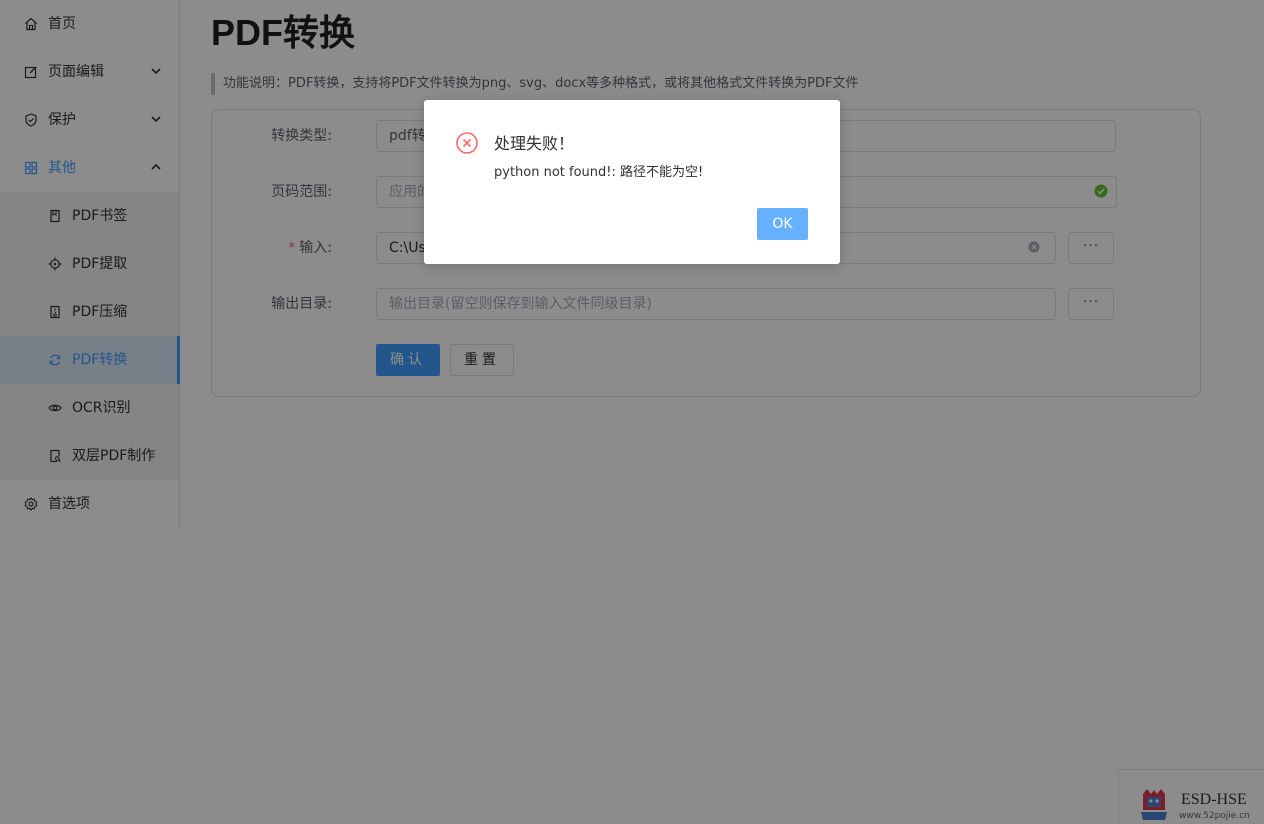 This screenshot has width=1264, height=824. I want to click on ok-button: OK, so click(782, 224).